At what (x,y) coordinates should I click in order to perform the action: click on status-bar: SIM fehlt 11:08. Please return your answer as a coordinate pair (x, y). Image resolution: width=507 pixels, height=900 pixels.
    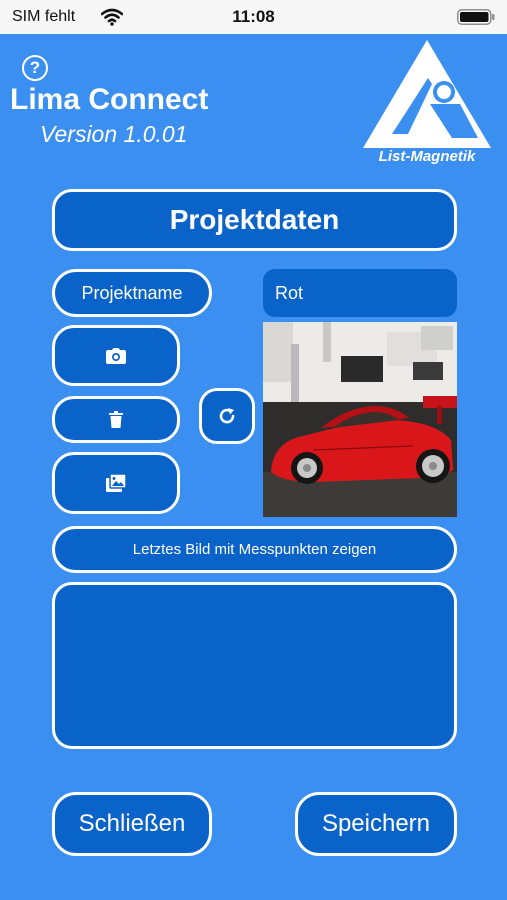
    Looking at the image, I should click on (253, 17).